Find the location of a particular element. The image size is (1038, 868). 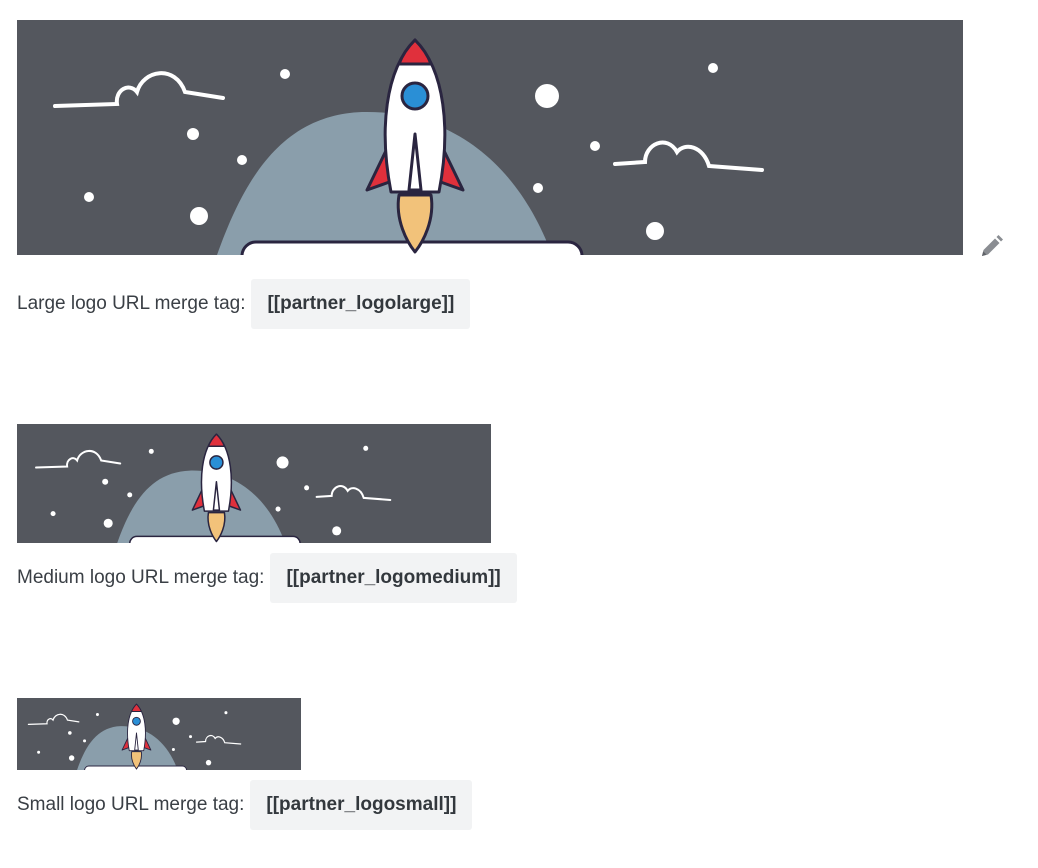

small-logo-label: Small logo URL merge tag: is located at coordinates (131, 804).